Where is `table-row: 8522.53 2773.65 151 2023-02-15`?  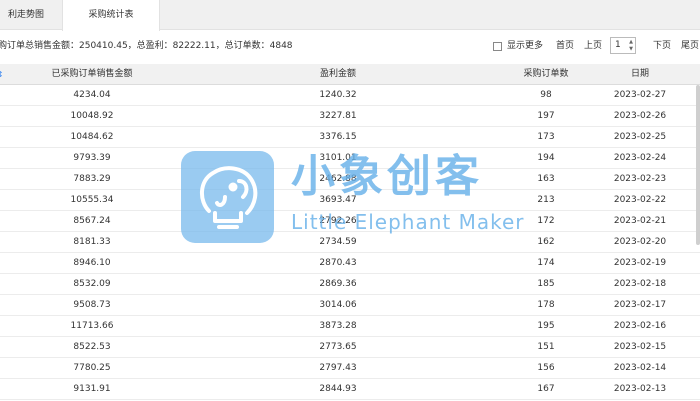
table-row: 8522.53 2773.65 151 2023-02-15 is located at coordinates (350, 347).